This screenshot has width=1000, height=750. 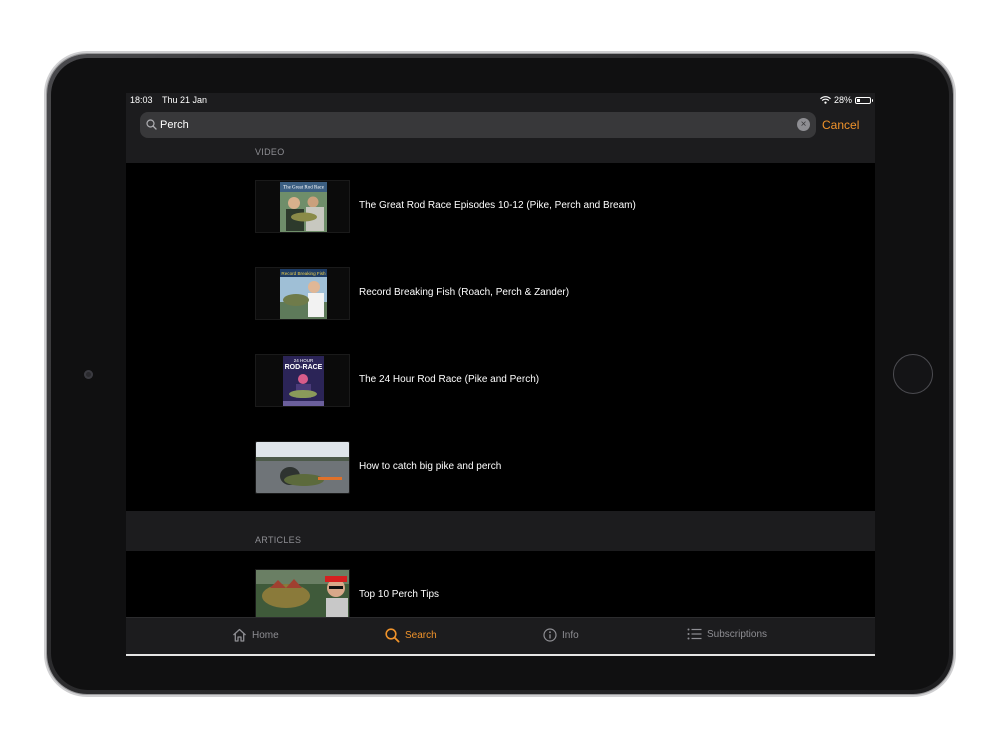 I want to click on section-header-articles: ARTICLES, so click(x=500, y=531).